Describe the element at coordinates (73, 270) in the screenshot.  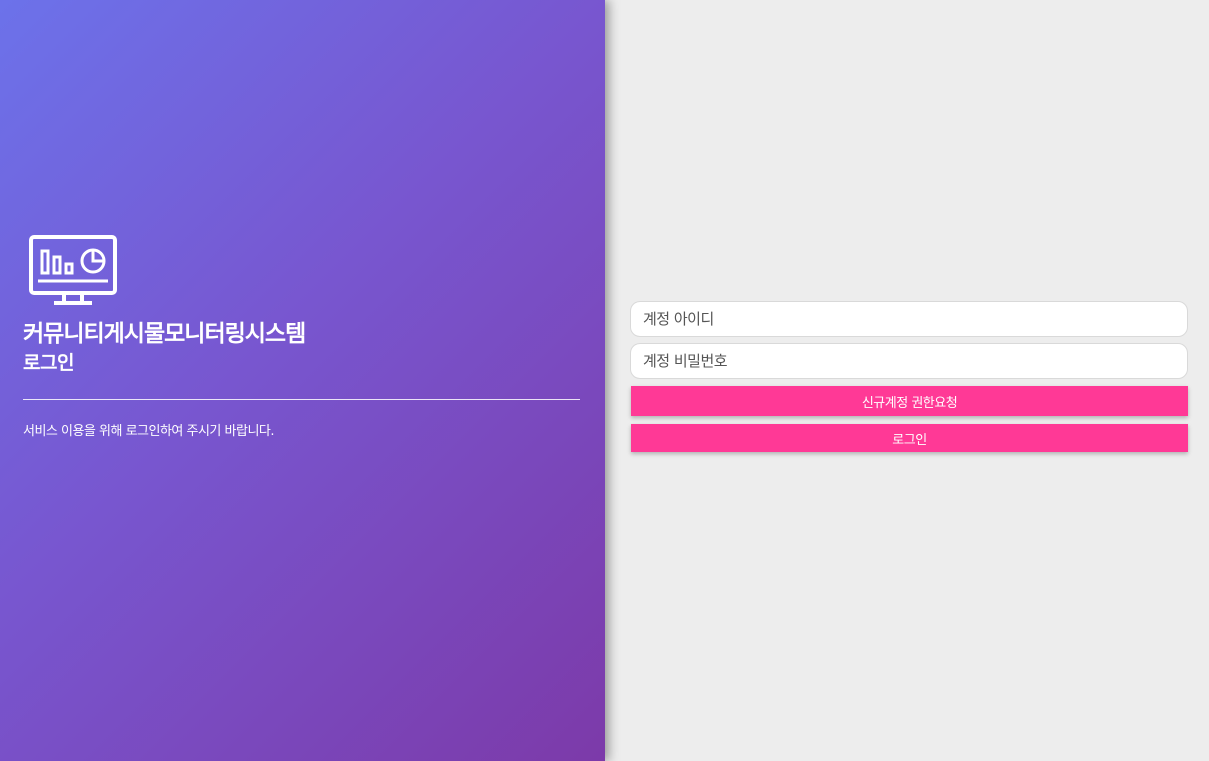
I see `monitor-chart-icon` at that location.